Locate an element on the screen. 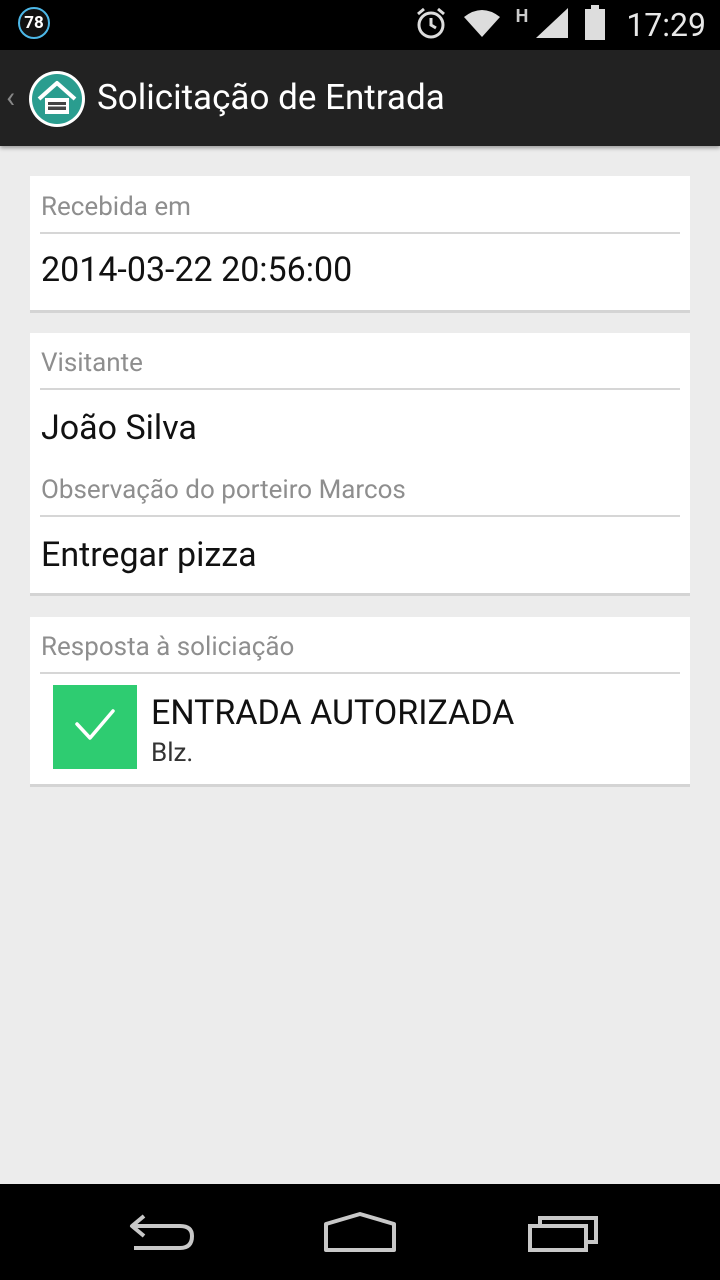 This screenshot has width=720, height=1280. visitor-label: Visitante is located at coordinates (92, 363).